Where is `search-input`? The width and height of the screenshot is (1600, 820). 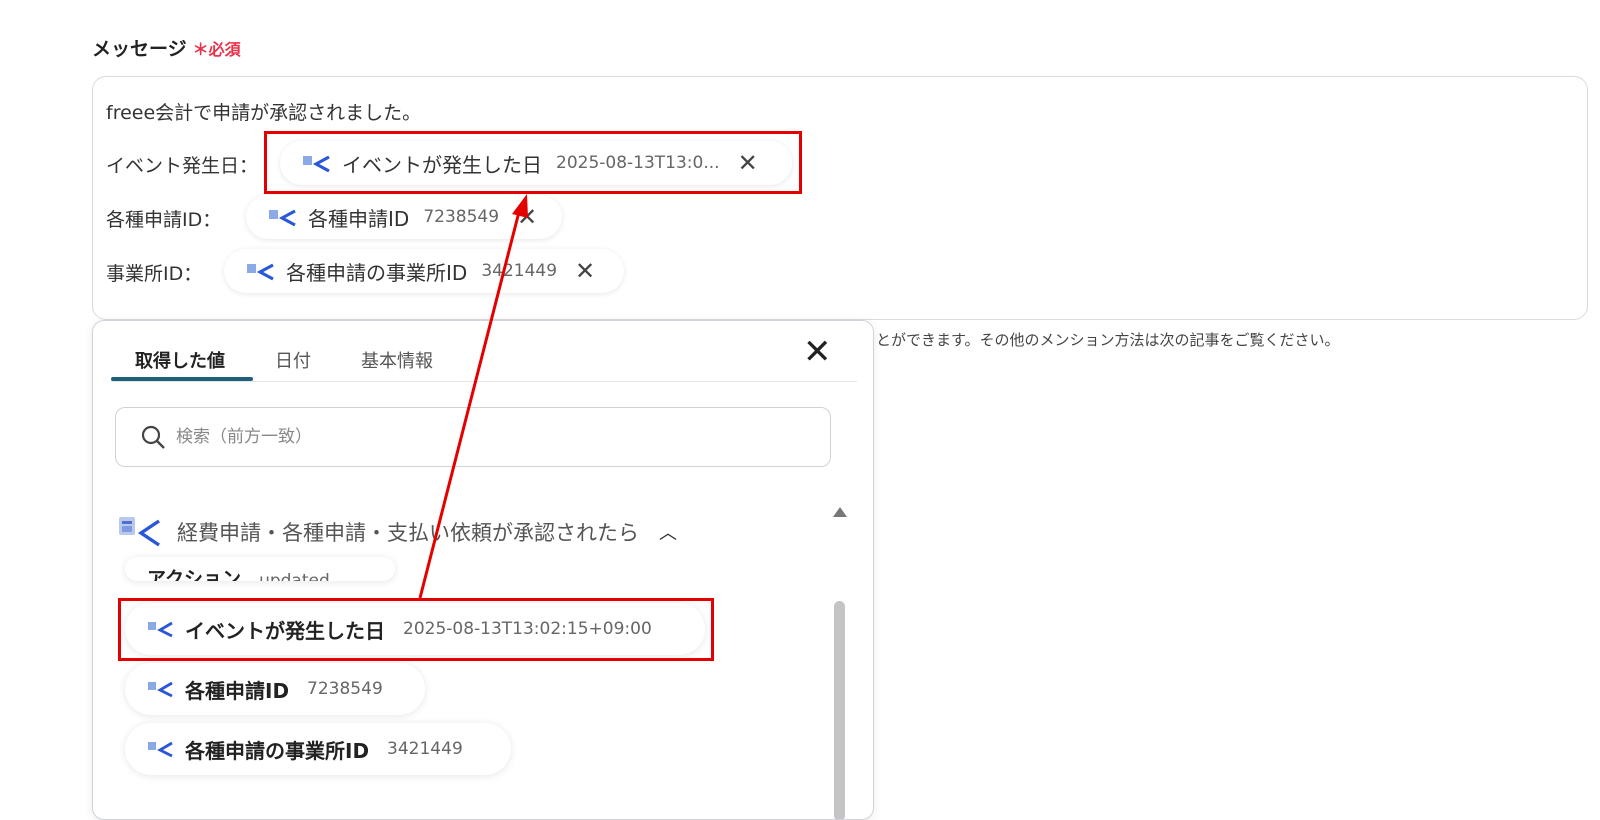
search-input is located at coordinates (456, 437).